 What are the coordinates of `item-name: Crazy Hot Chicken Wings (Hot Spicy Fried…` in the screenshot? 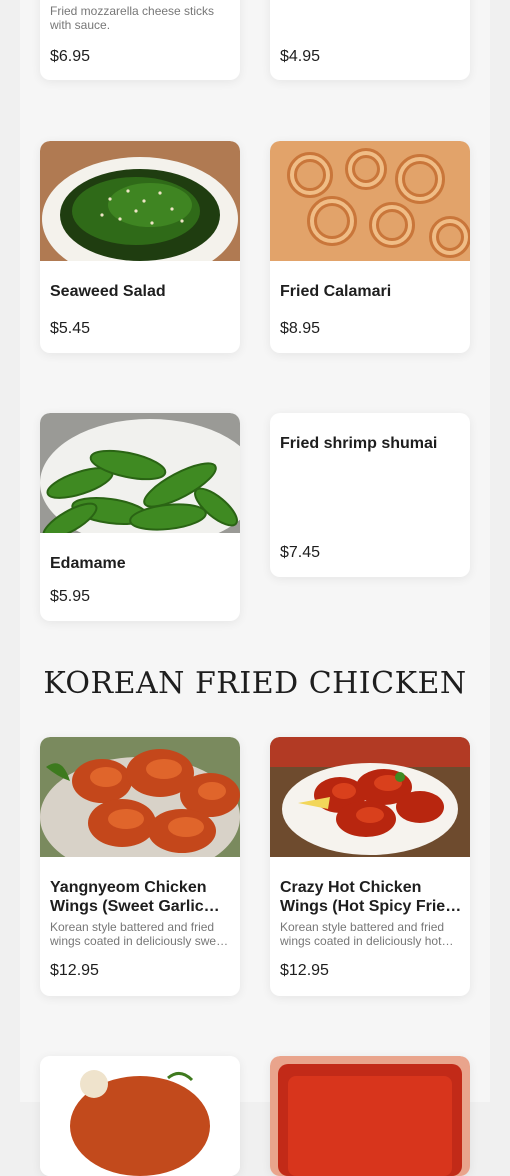 It's located at (367, 897).